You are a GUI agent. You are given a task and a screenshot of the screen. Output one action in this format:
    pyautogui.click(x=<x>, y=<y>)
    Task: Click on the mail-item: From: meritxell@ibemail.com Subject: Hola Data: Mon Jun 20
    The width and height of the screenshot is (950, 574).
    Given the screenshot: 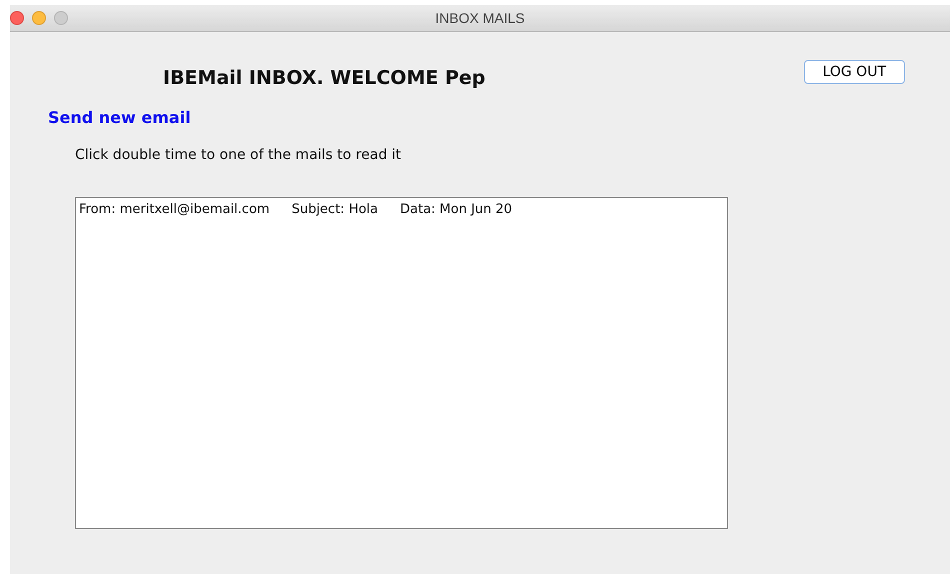 What is the action you would take?
    pyautogui.click(x=296, y=209)
    